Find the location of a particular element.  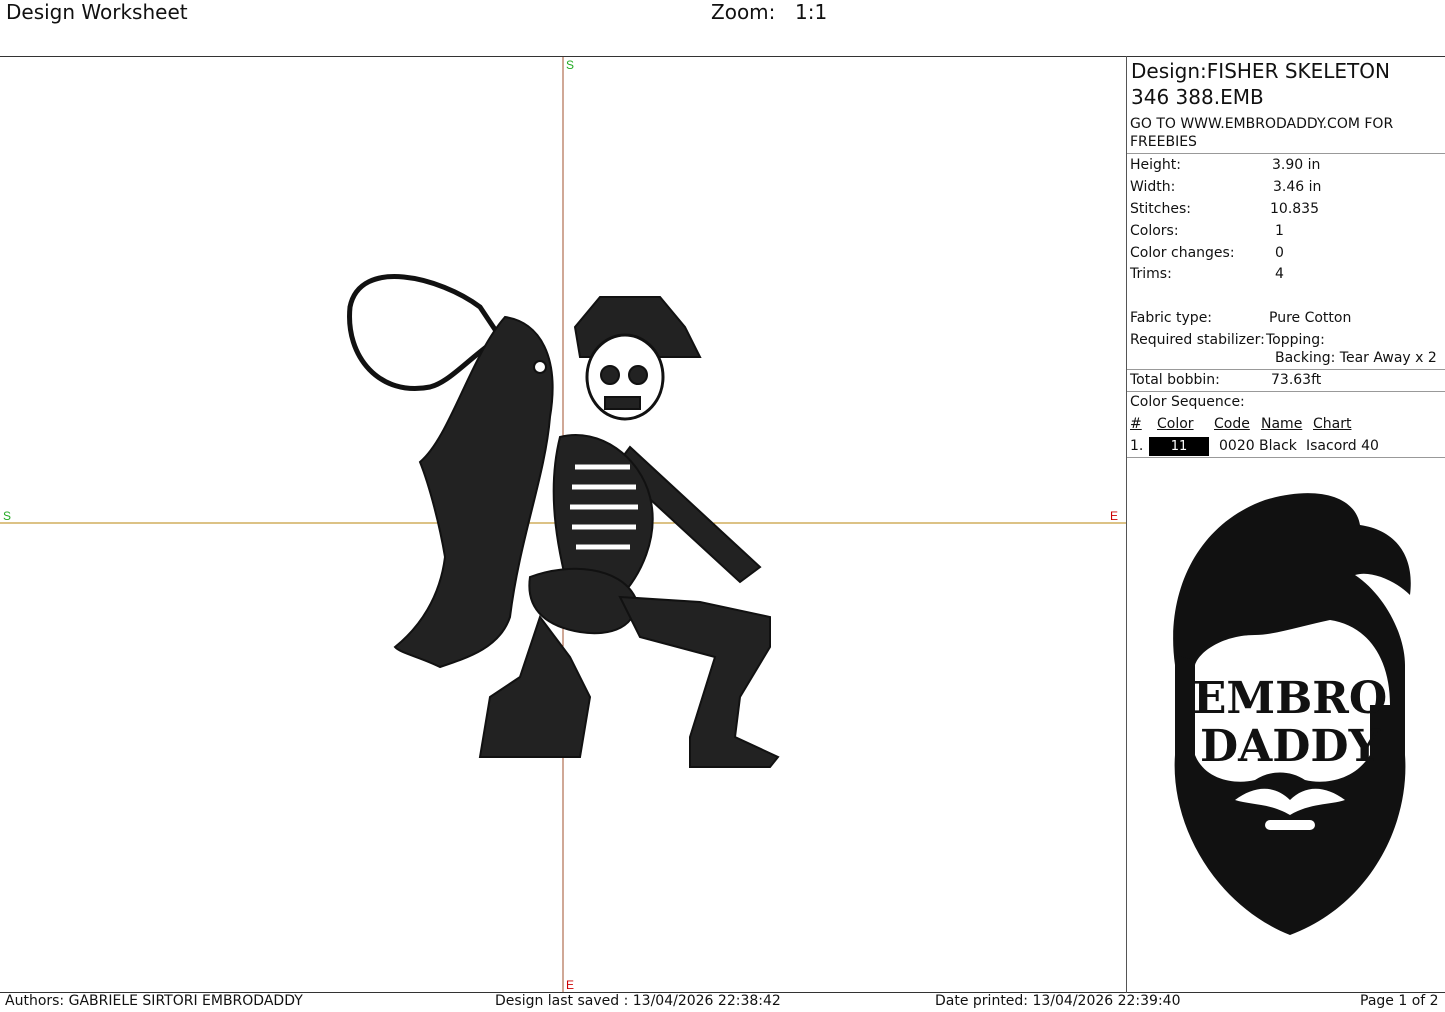

colors-label: Colors: is located at coordinates (1154, 231).